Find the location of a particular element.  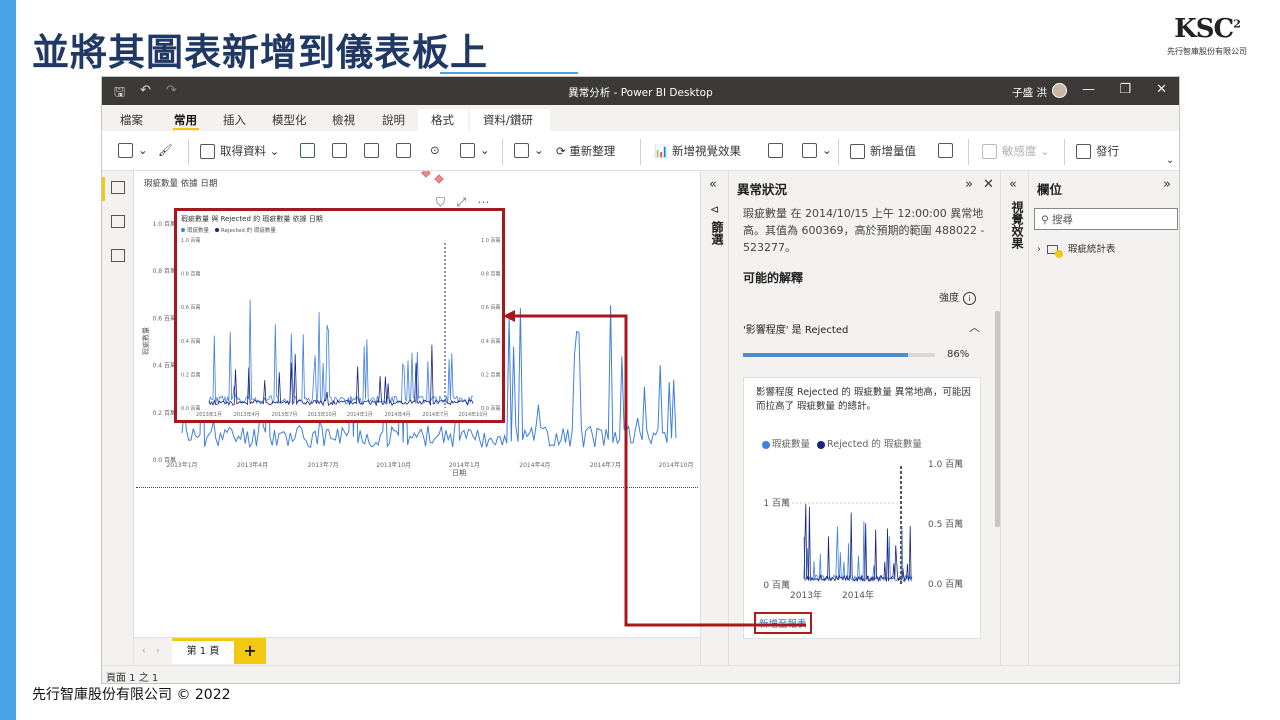

tab-next-icon: › is located at coordinates (158, 651).